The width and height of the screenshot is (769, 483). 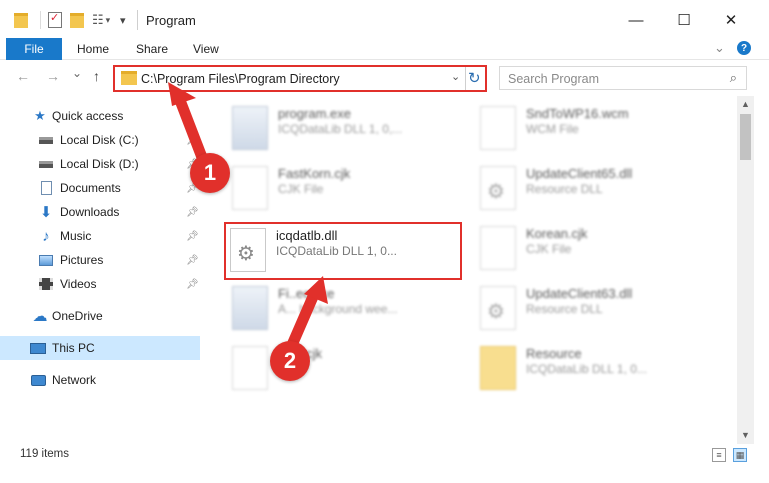 I want to click on details-view-icon: ≡, so click(x=719, y=455).